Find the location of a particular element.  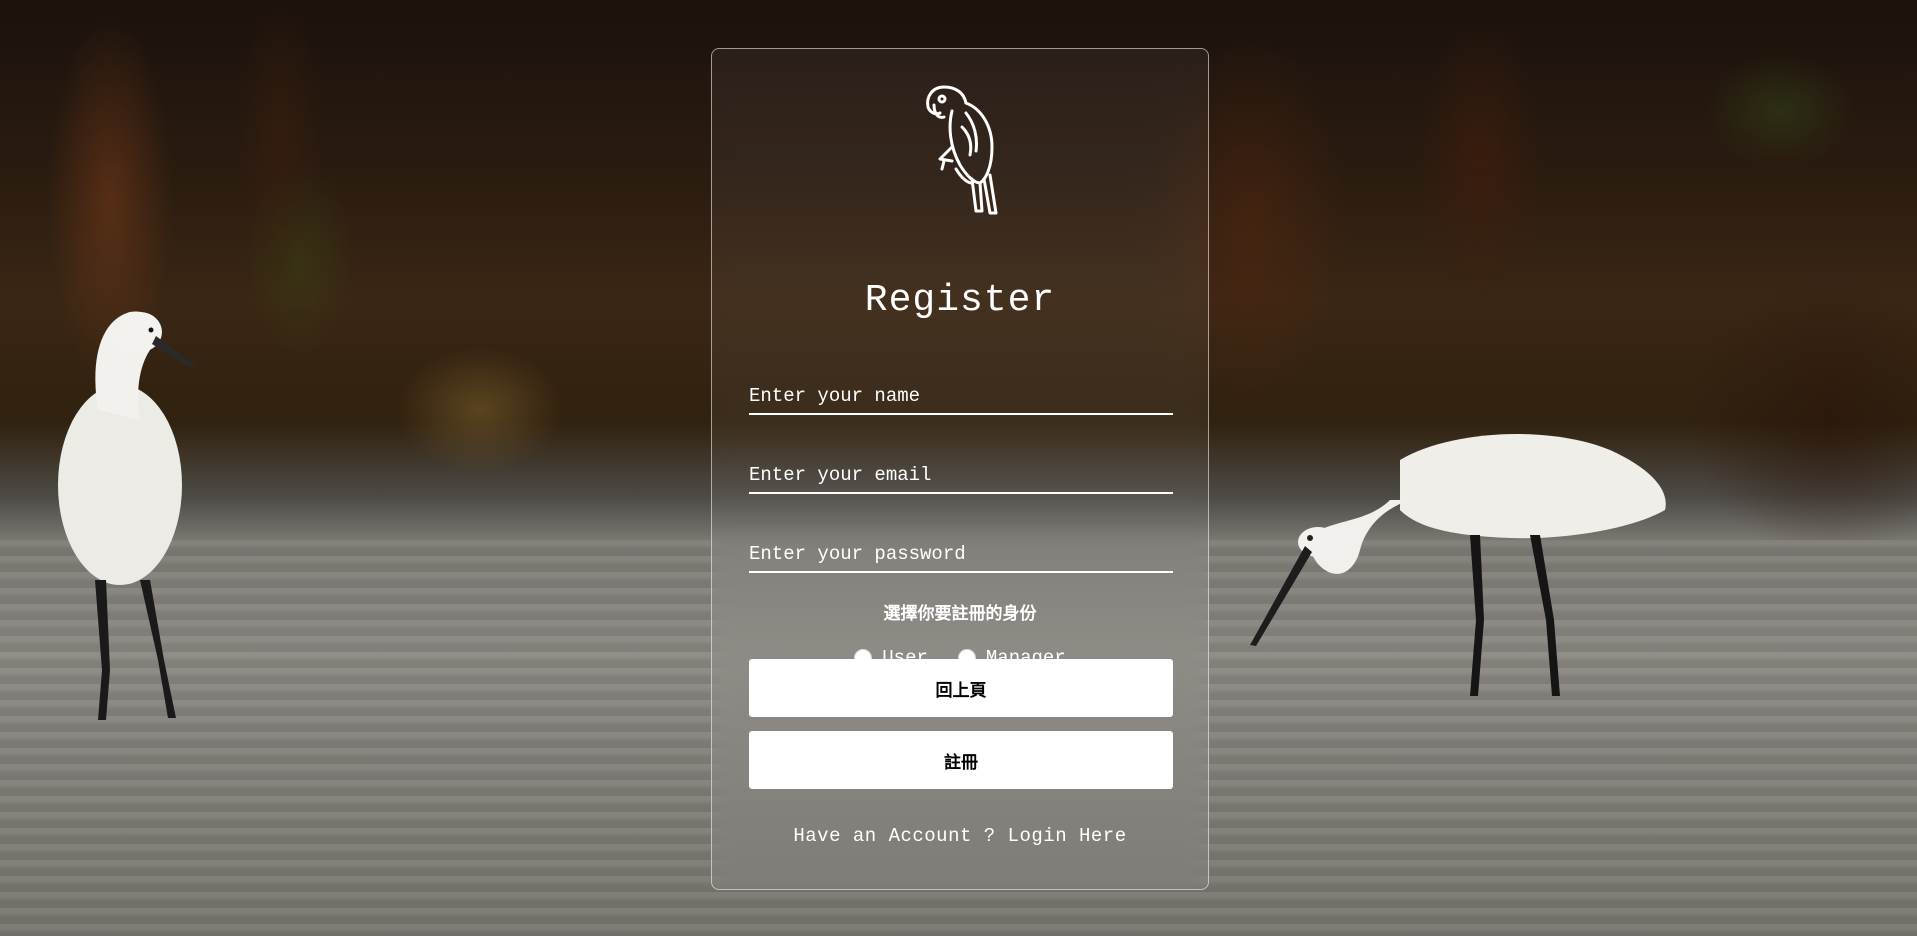

email-field is located at coordinates (961, 471).